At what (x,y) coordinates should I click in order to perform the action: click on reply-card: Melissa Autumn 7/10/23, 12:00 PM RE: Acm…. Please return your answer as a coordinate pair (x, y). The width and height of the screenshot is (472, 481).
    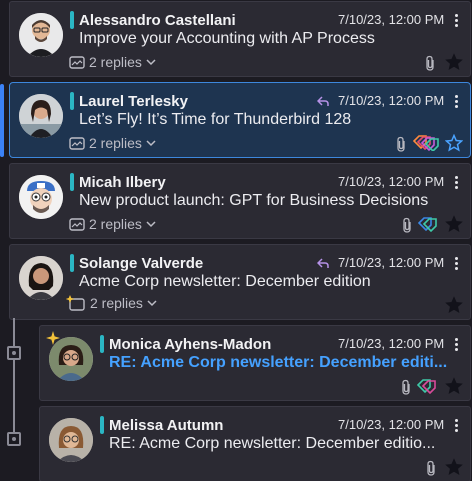
    Looking at the image, I should click on (255, 443).